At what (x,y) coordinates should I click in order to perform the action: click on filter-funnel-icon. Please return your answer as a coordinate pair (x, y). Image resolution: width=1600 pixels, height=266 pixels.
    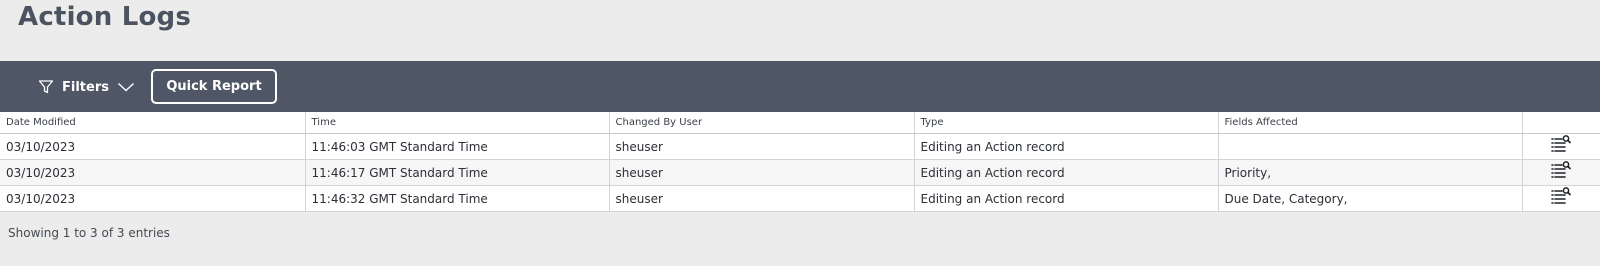
    Looking at the image, I should click on (46, 87).